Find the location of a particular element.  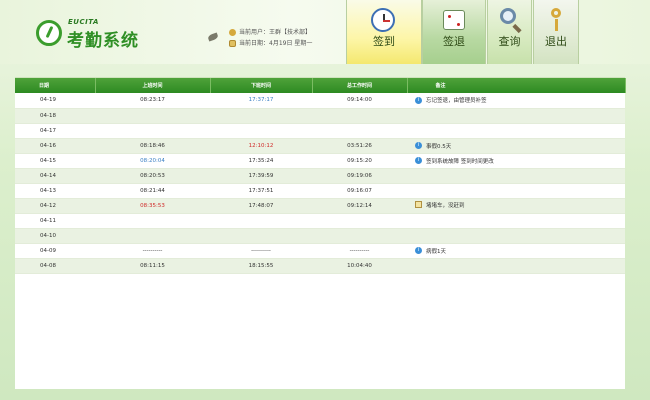

cell-date: 04-19 is located at coordinates (48, 100).